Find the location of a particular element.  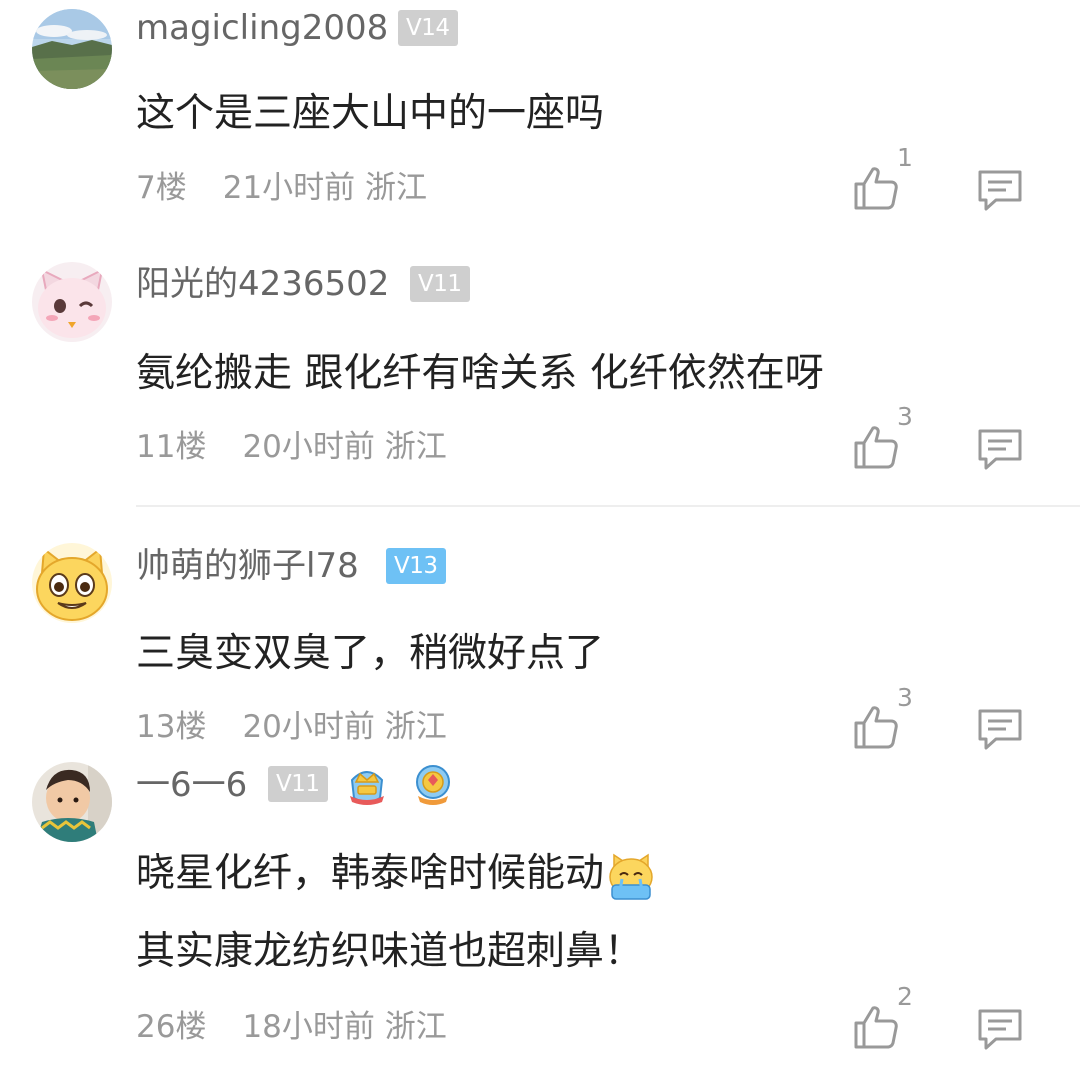

pink-cat-avatar-icon is located at coordinates (72, 302).